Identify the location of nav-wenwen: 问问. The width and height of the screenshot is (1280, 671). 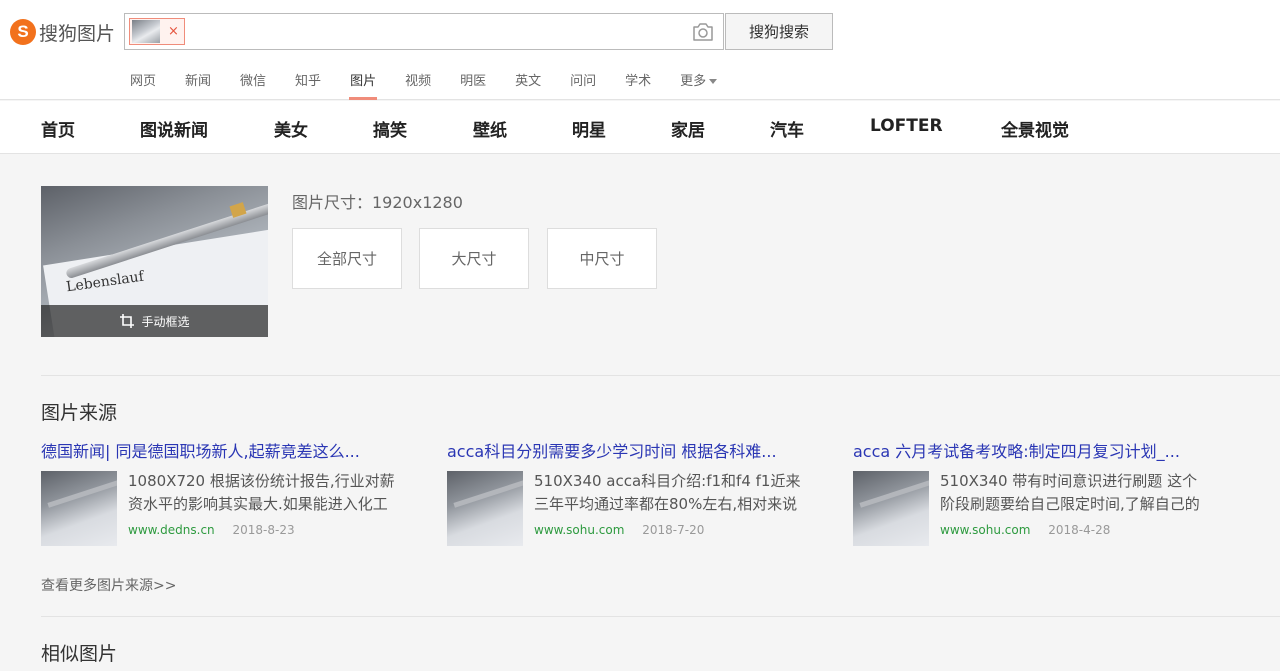
(583, 79).